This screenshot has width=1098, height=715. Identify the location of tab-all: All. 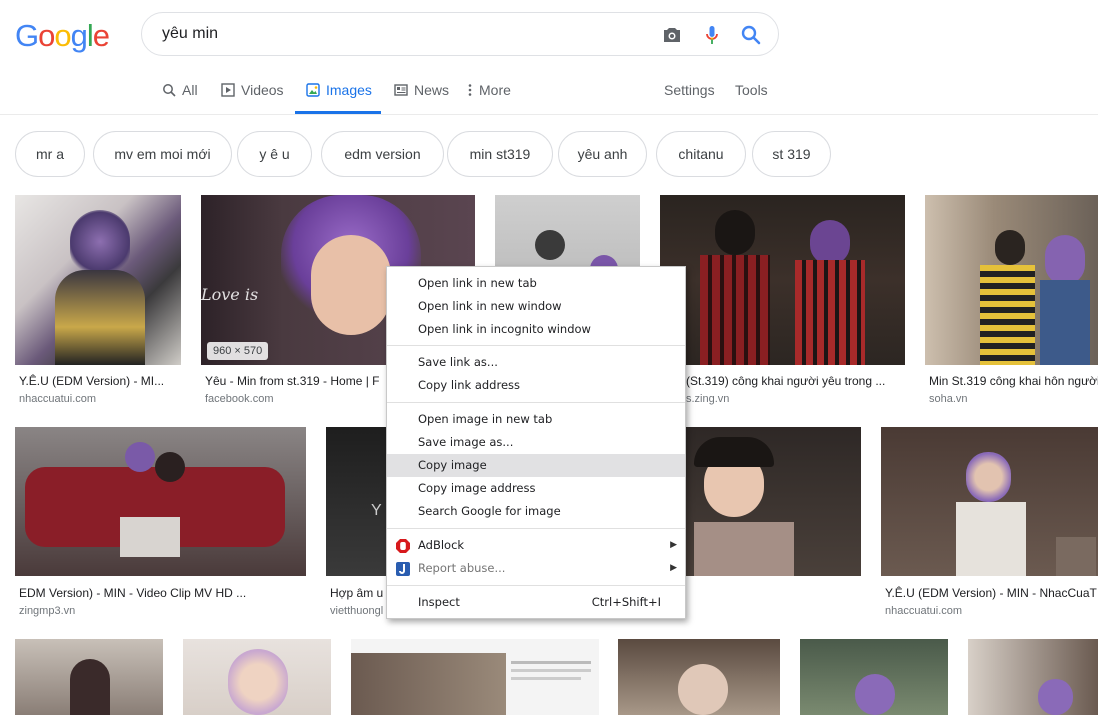
(180, 98).